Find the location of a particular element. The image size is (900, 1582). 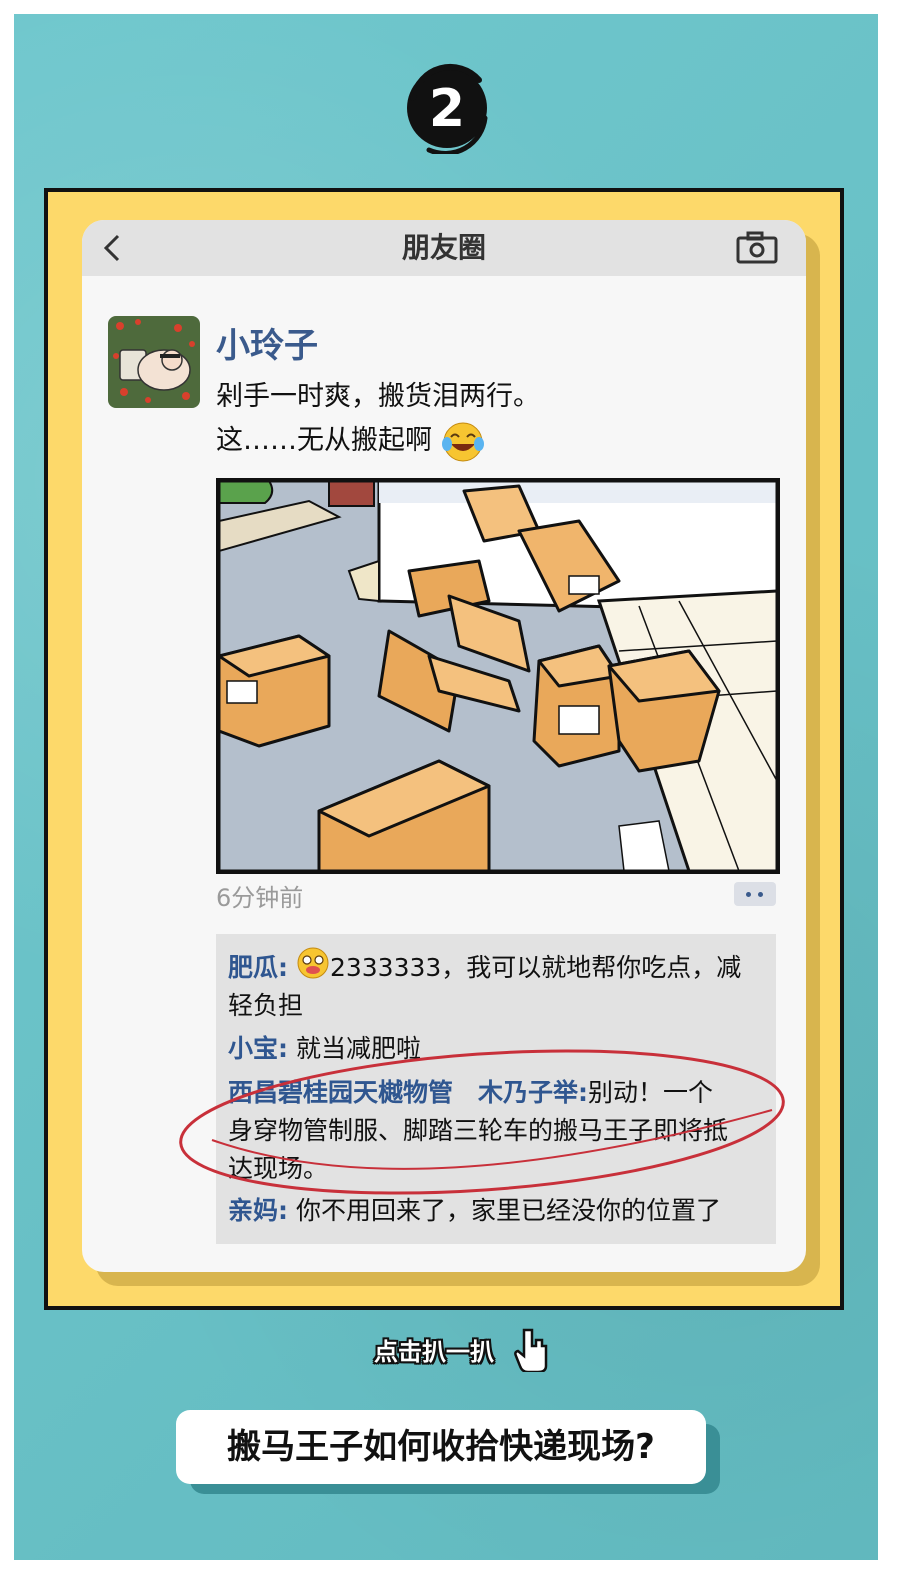

moments-header: 朋友圈 is located at coordinates (444, 248).